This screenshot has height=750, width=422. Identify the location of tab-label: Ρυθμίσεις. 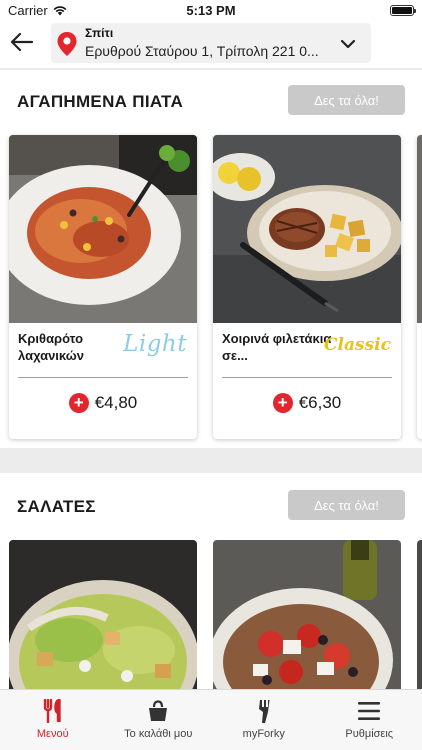
(369, 734).